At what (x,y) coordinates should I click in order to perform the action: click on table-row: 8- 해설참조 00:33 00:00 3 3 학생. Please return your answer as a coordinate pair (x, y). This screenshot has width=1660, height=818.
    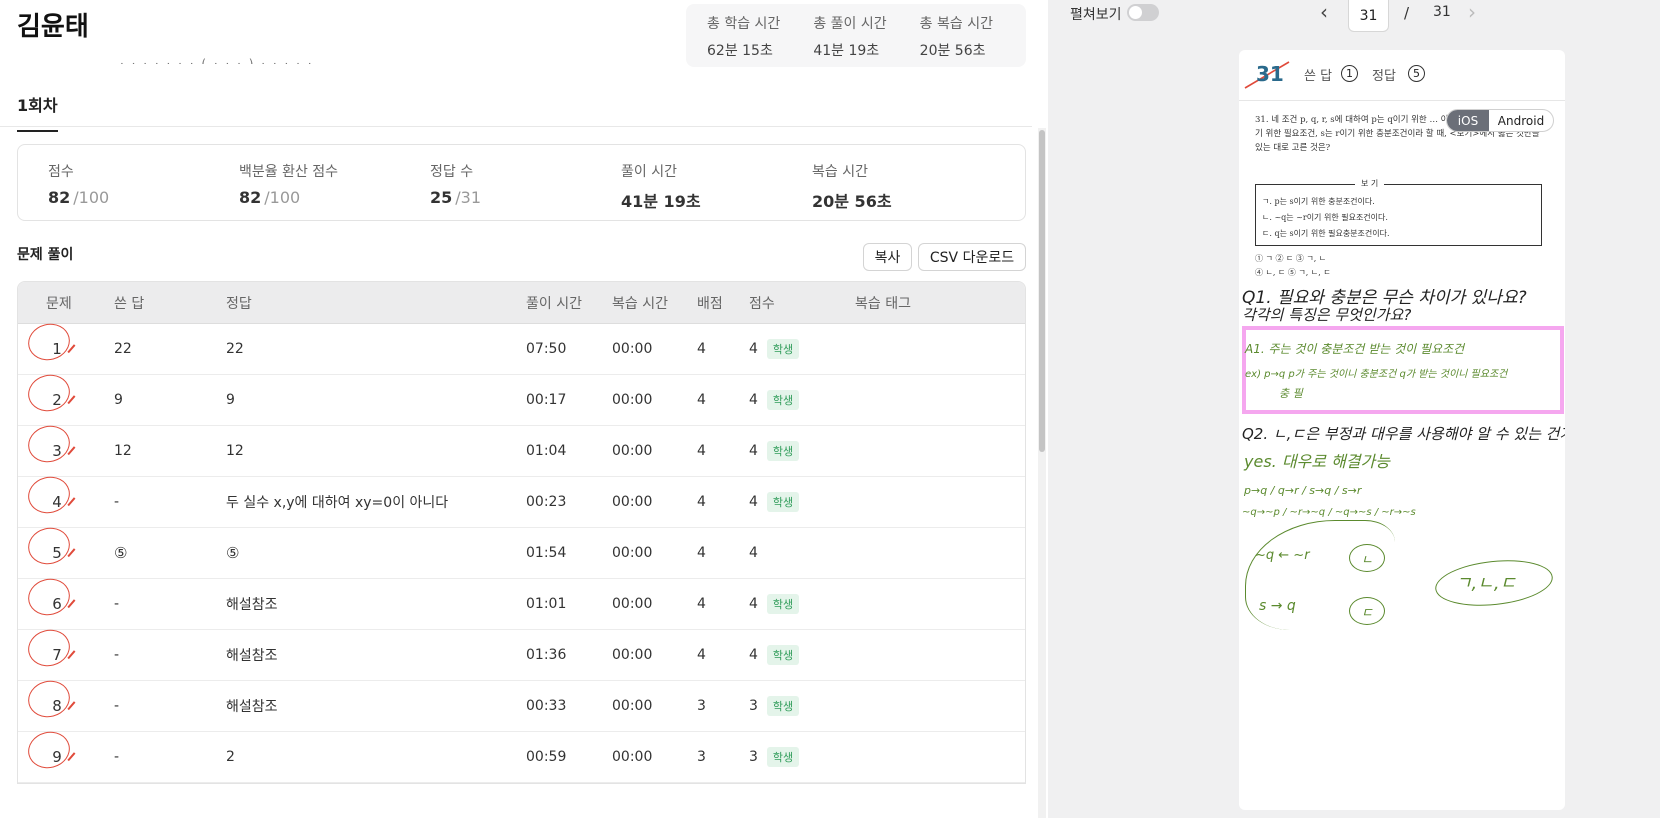
    Looking at the image, I should click on (521, 704).